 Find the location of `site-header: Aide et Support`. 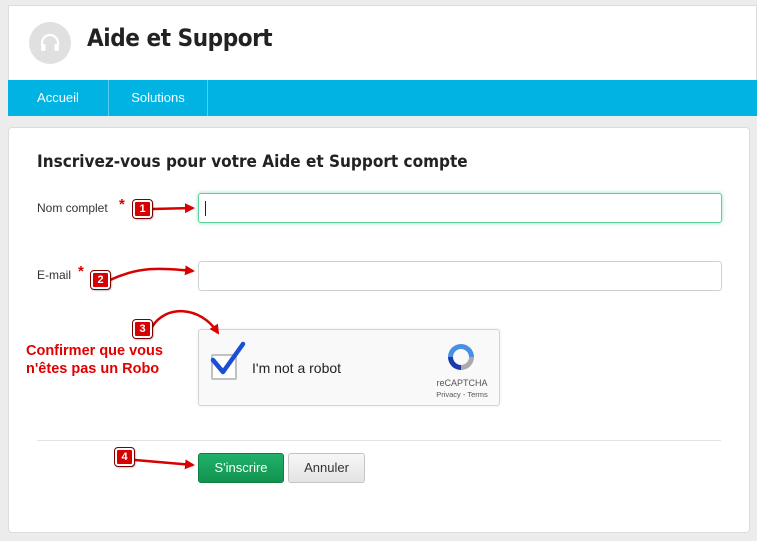

site-header: Aide et Support is located at coordinates (382, 43).